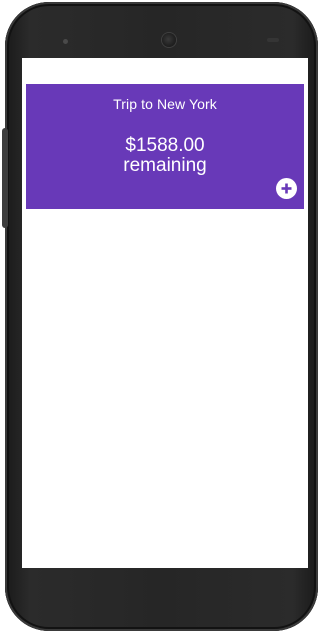 This screenshot has width=321, height=633. I want to click on add-expense-button, so click(286, 188).